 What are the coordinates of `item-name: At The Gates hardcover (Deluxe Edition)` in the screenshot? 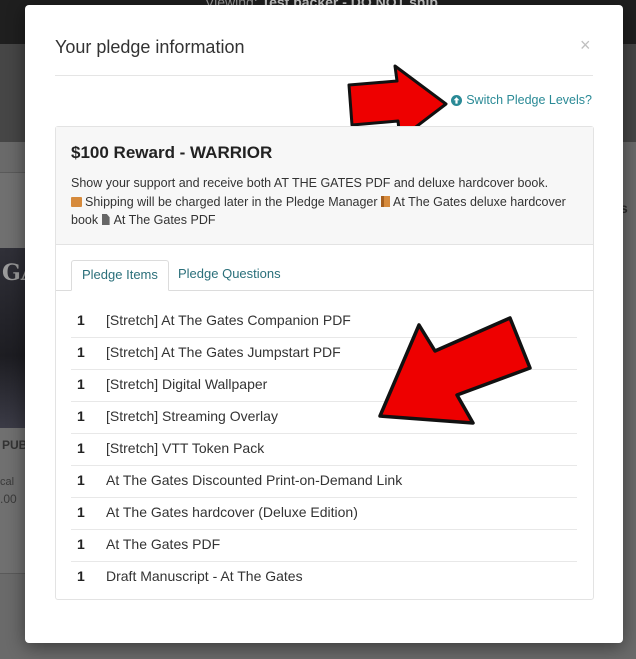 It's located at (232, 512).